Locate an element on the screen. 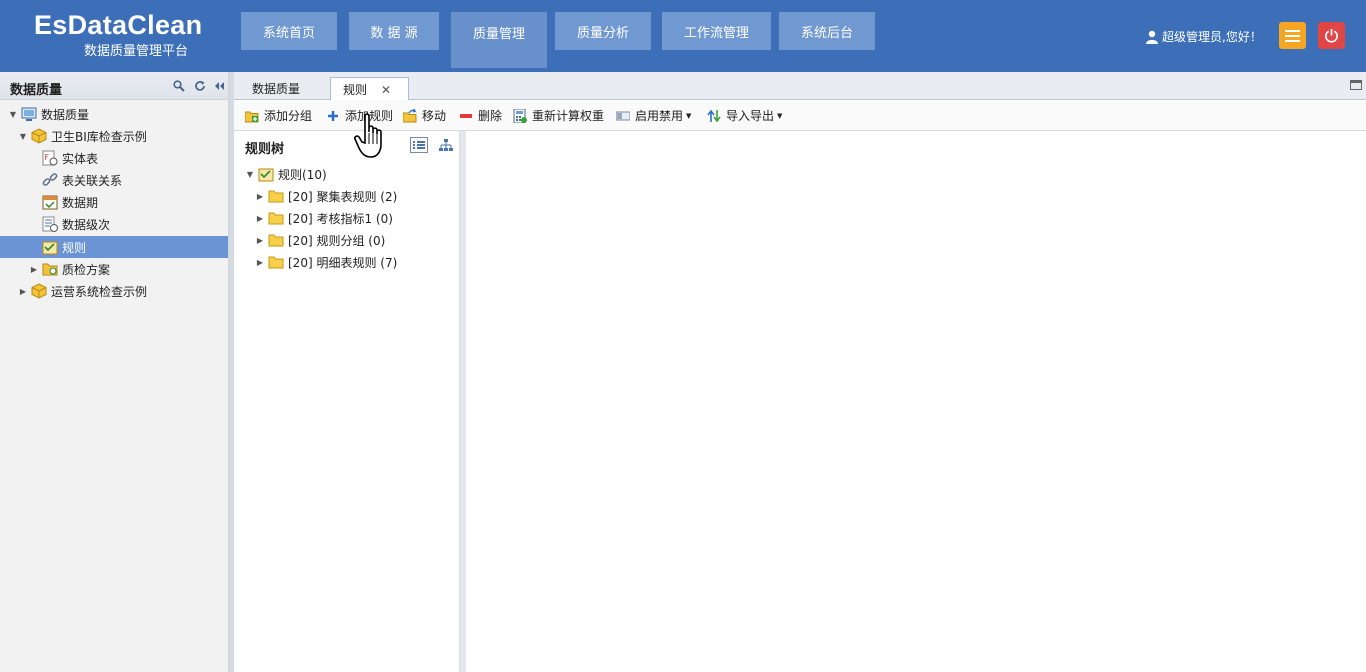 This screenshot has height=672, width=1366. svg-text: F is located at coordinates (47, 157).